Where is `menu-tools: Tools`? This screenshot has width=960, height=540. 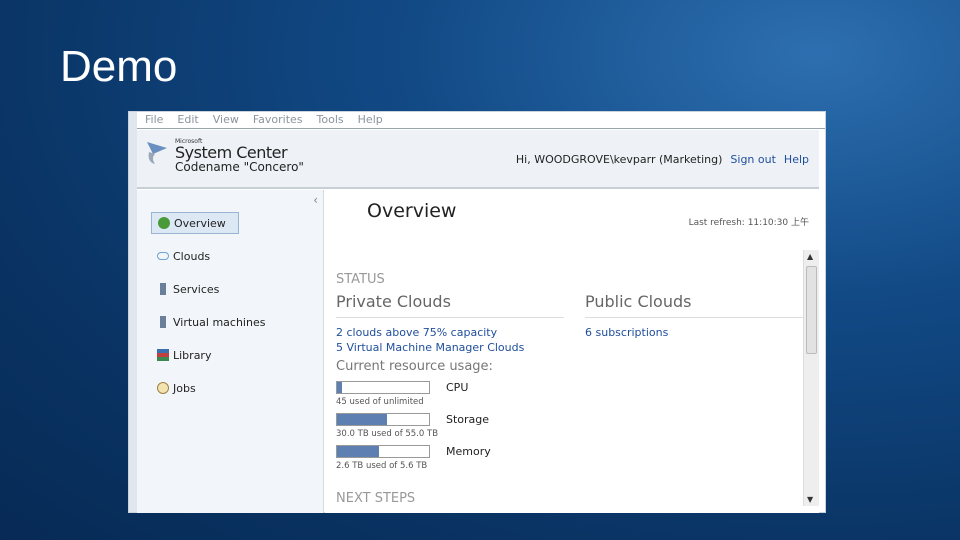 menu-tools: Tools is located at coordinates (330, 120).